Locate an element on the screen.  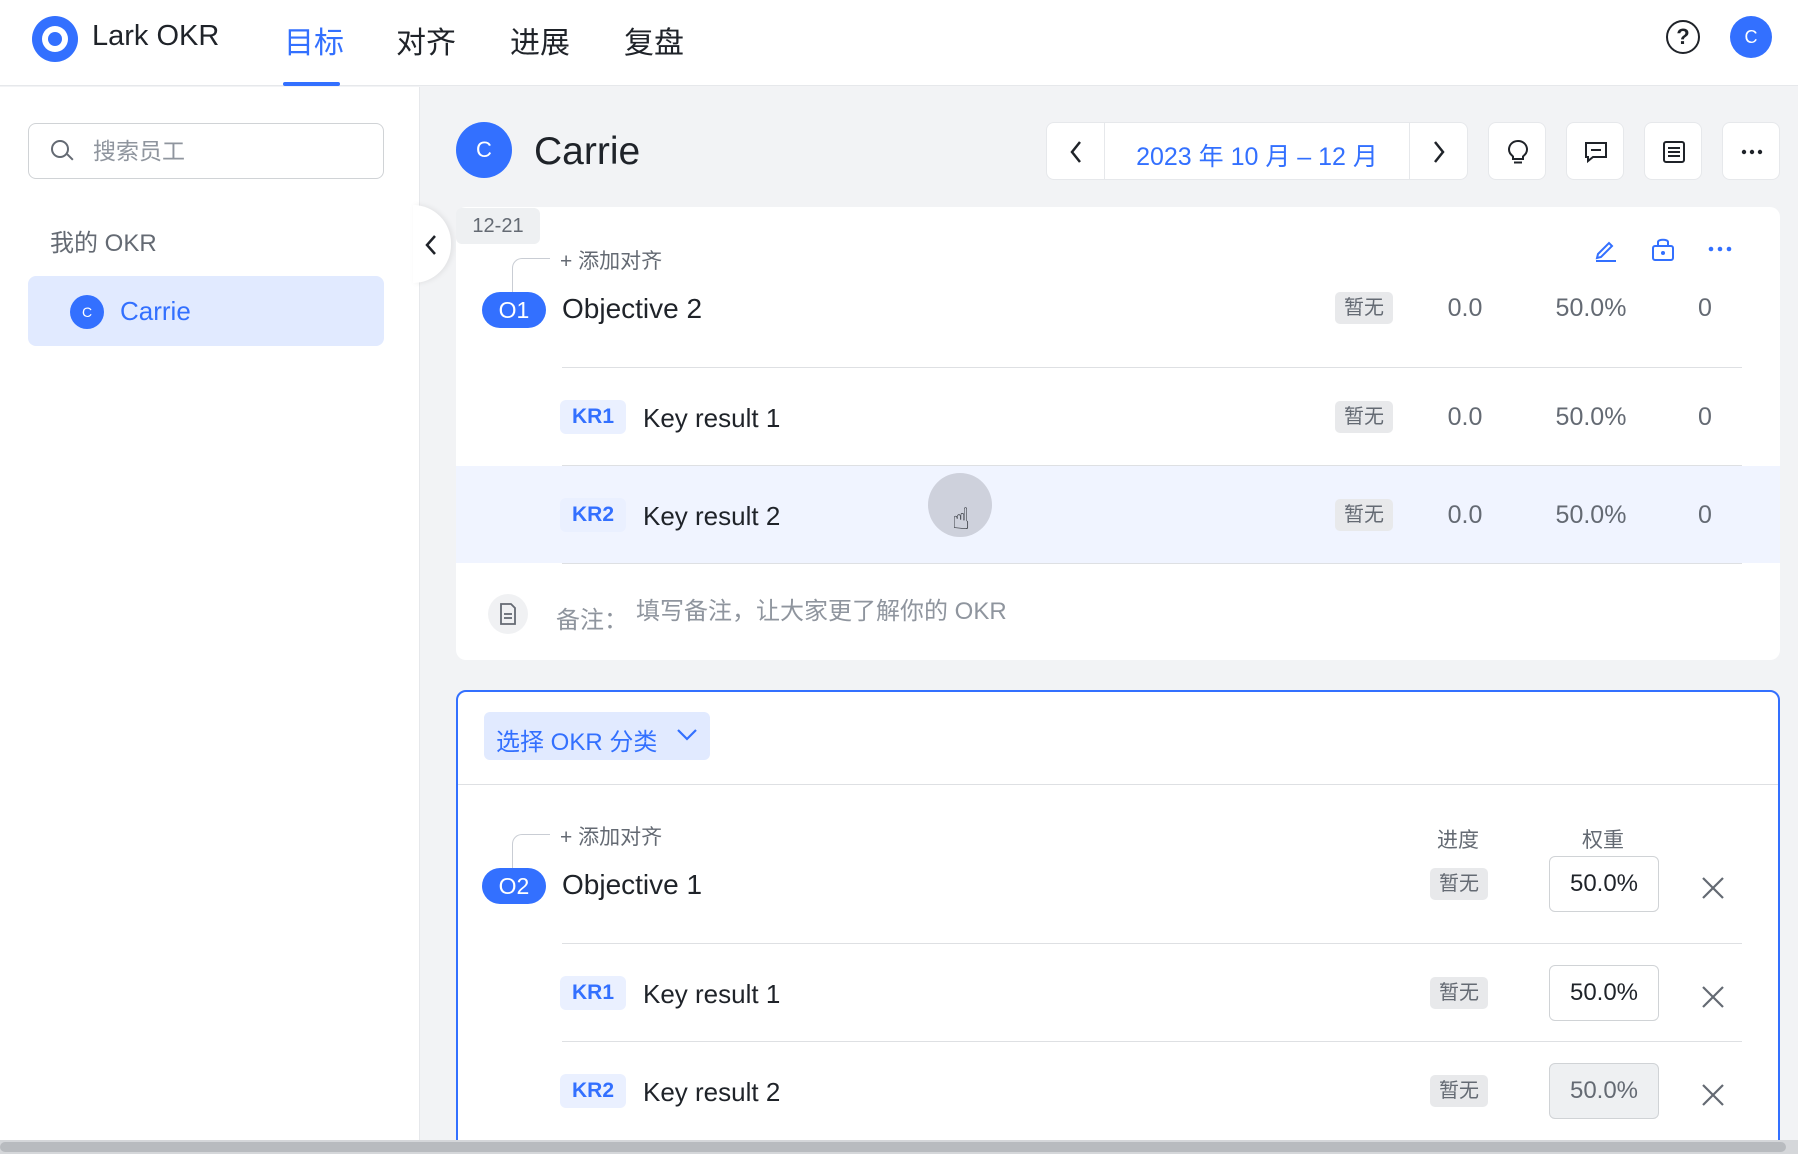
tab-progress: 进展 is located at coordinates (540, 40).